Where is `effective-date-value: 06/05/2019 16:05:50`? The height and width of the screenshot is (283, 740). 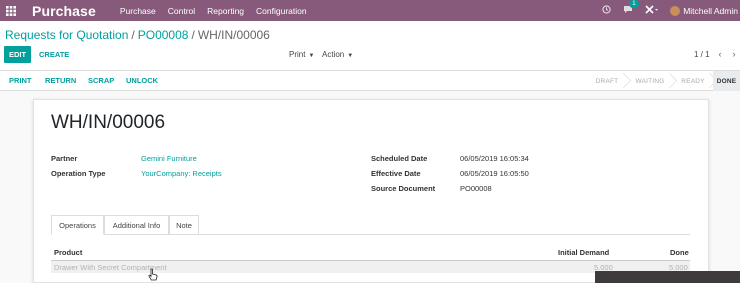 effective-date-value: 06/05/2019 16:05:50 is located at coordinates (494, 173).